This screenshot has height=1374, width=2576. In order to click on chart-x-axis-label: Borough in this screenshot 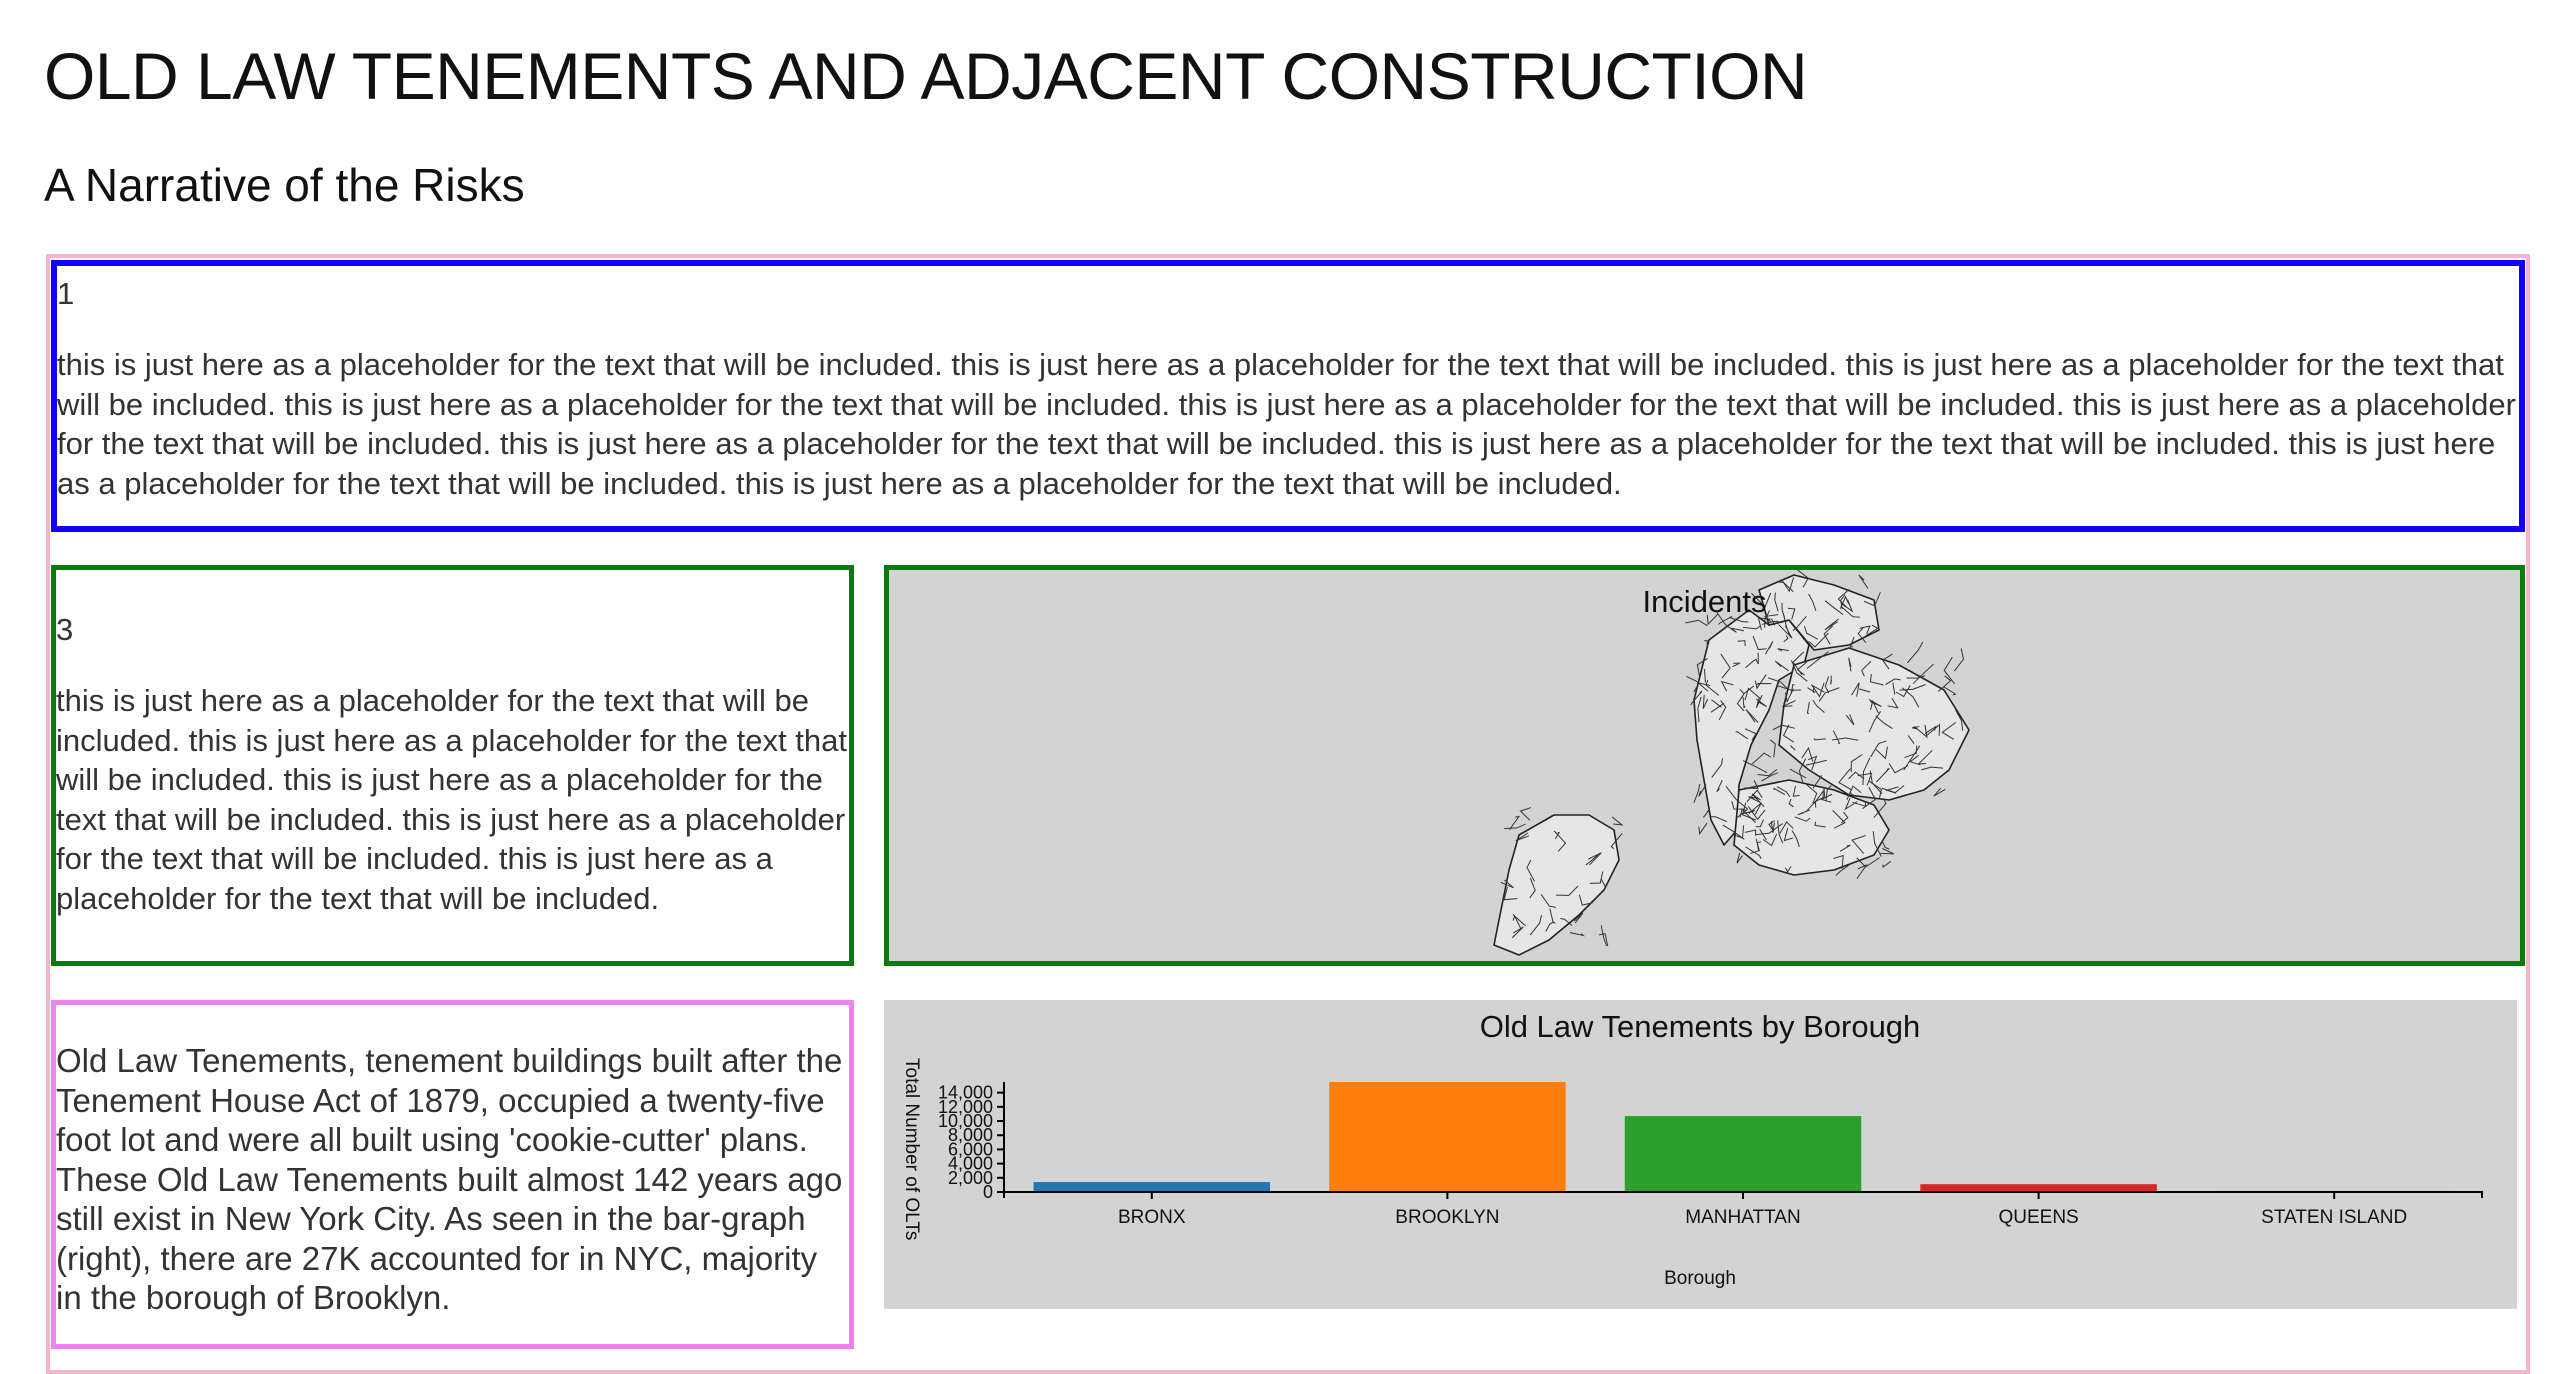, I will do `click(1700, 1278)`.